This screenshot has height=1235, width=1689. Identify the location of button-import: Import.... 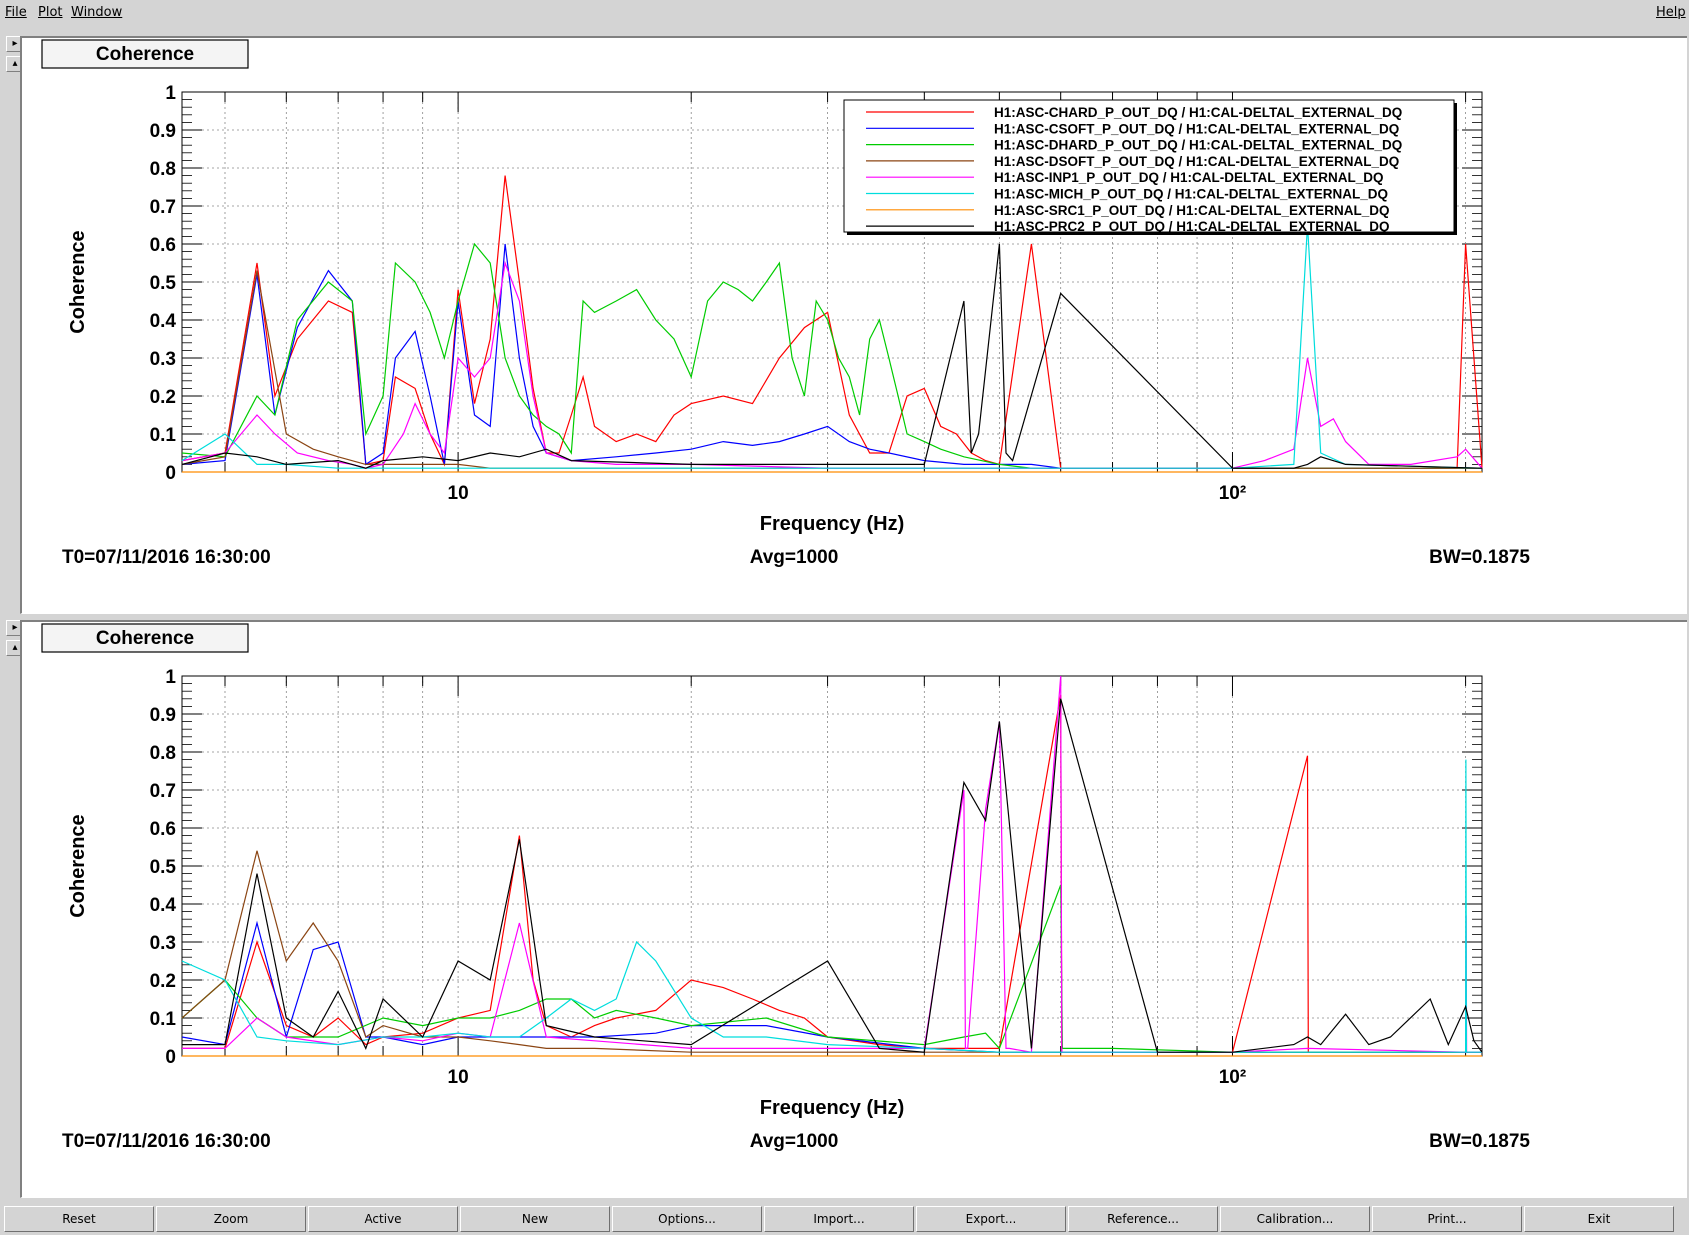
(839, 1219).